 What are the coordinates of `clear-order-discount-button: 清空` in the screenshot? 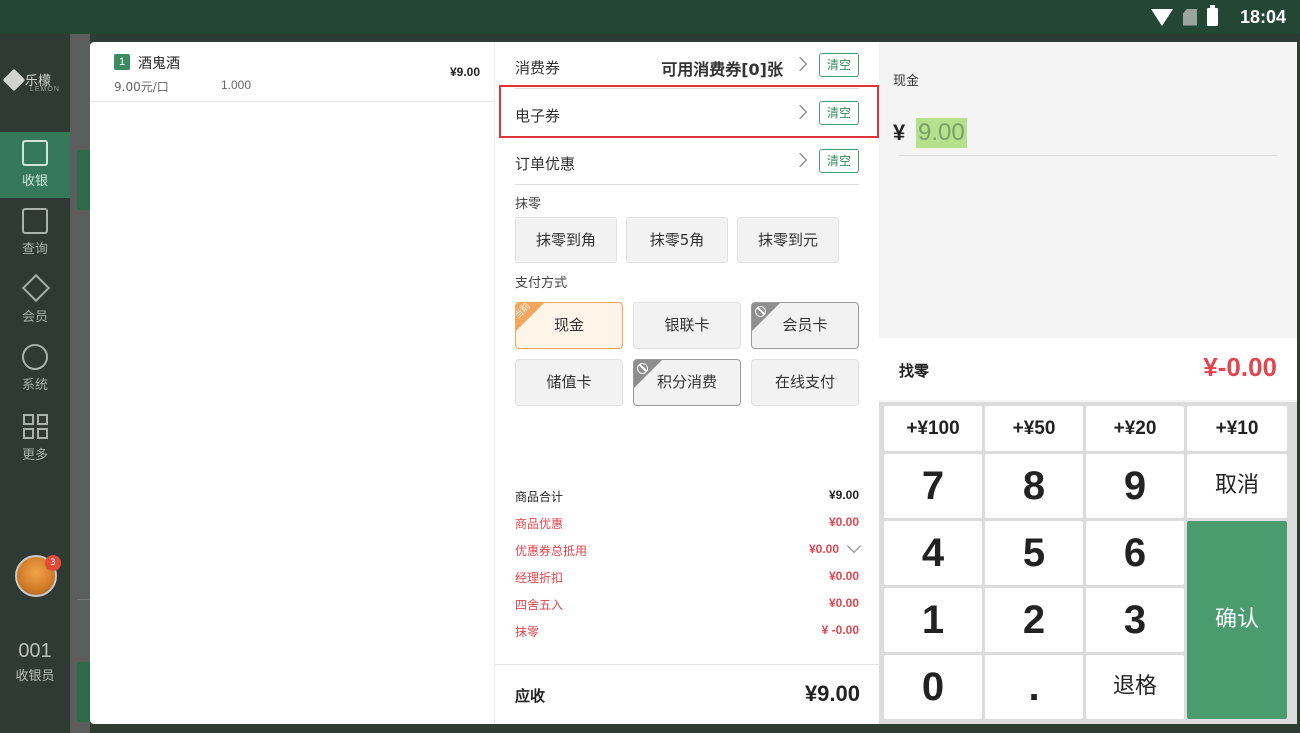 It's located at (839, 161).